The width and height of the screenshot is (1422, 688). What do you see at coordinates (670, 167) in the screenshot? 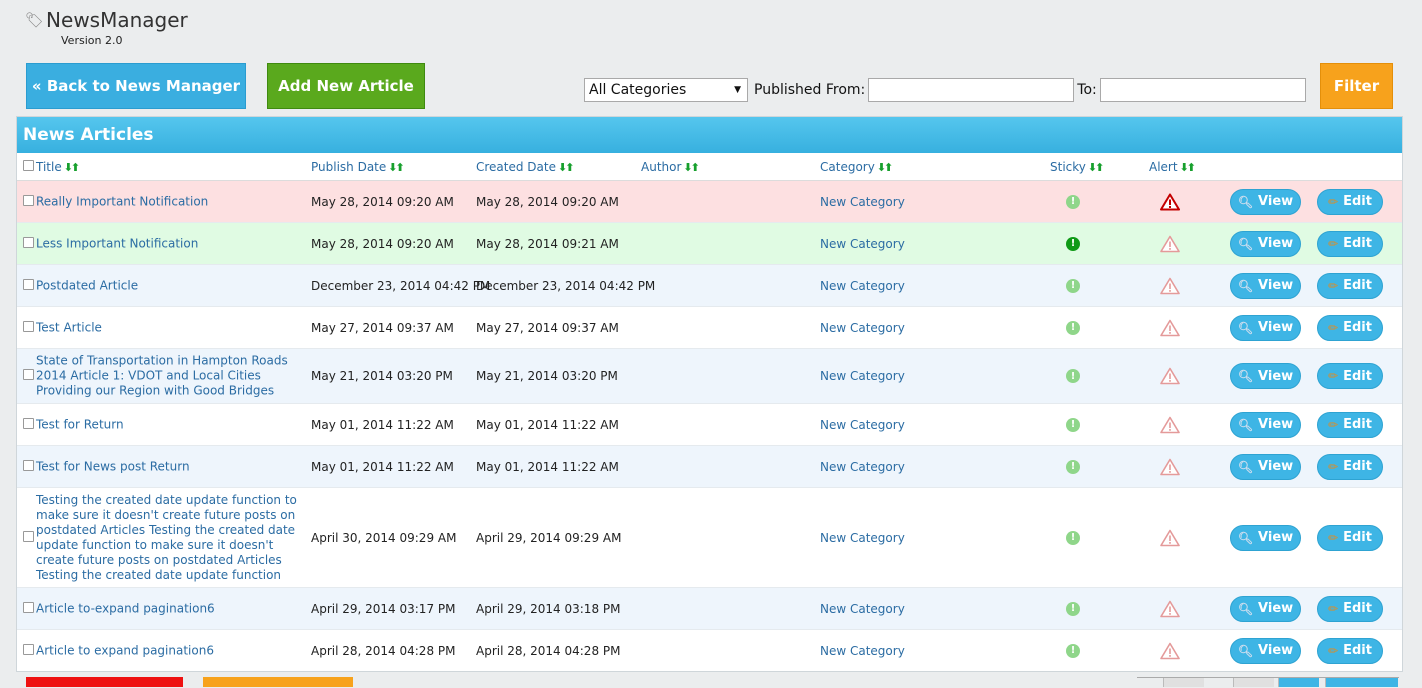
I see `sort-author-header: Author ⬇⬆` at bounding box center [670, 167].